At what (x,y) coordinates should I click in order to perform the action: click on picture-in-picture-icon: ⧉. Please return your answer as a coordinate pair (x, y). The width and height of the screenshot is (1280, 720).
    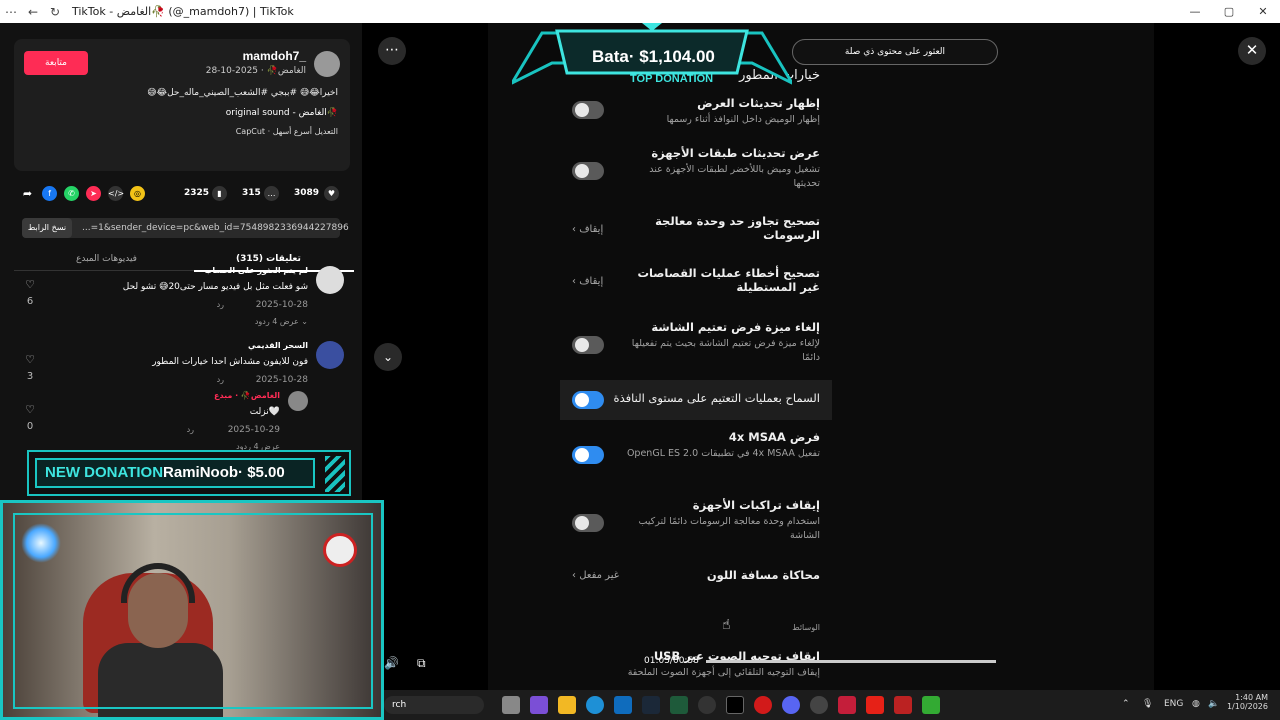
    Looking at the image, I should click on (421, 663).